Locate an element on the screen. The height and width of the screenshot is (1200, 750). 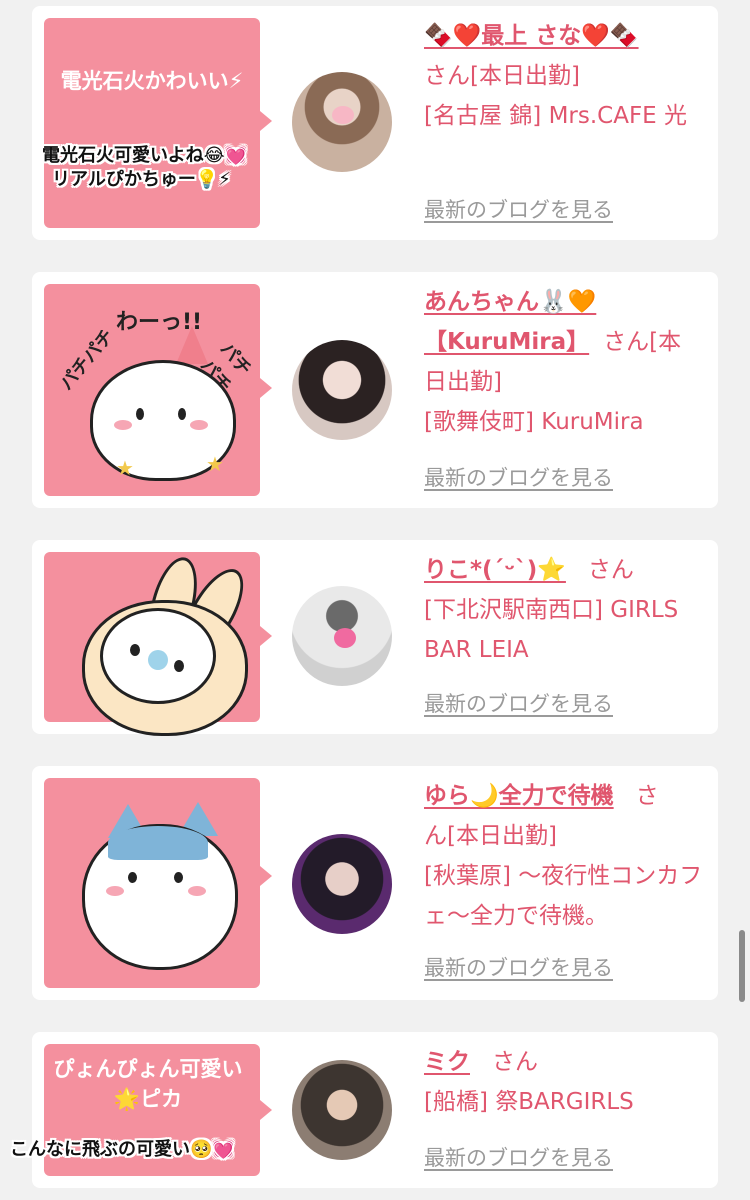
bubble-text: ぴょんぴょん可愛い🌟ピカ is located at coordinates (148, 1084).